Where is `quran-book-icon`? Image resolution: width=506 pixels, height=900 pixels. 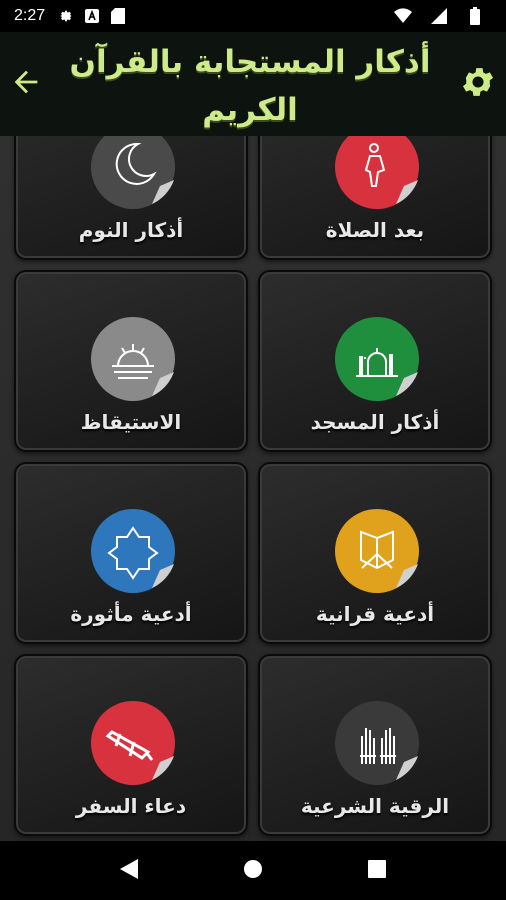
quran-book-icon is located at coordinates (377, 551).